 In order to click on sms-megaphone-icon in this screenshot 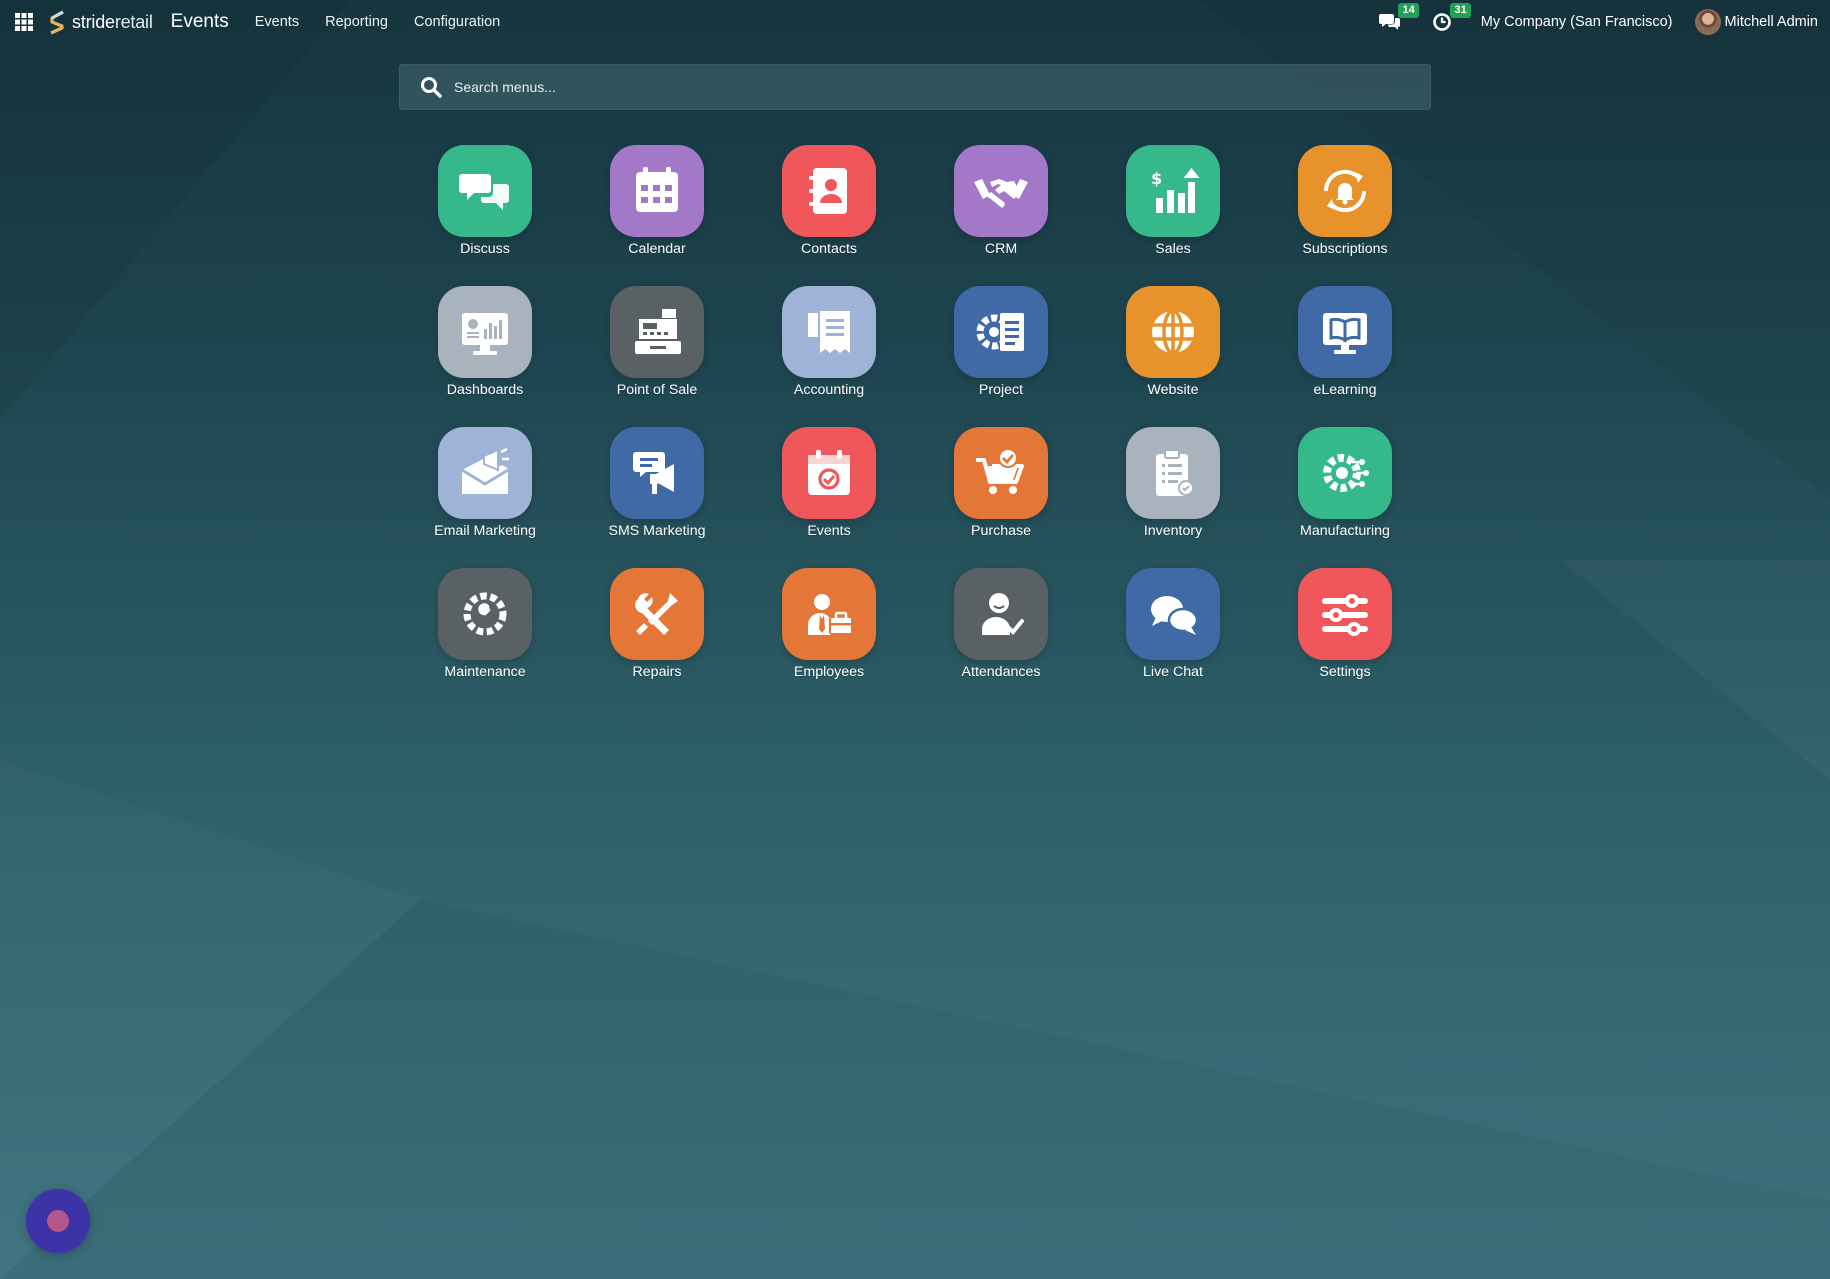, I will do `click(657, 473)`.